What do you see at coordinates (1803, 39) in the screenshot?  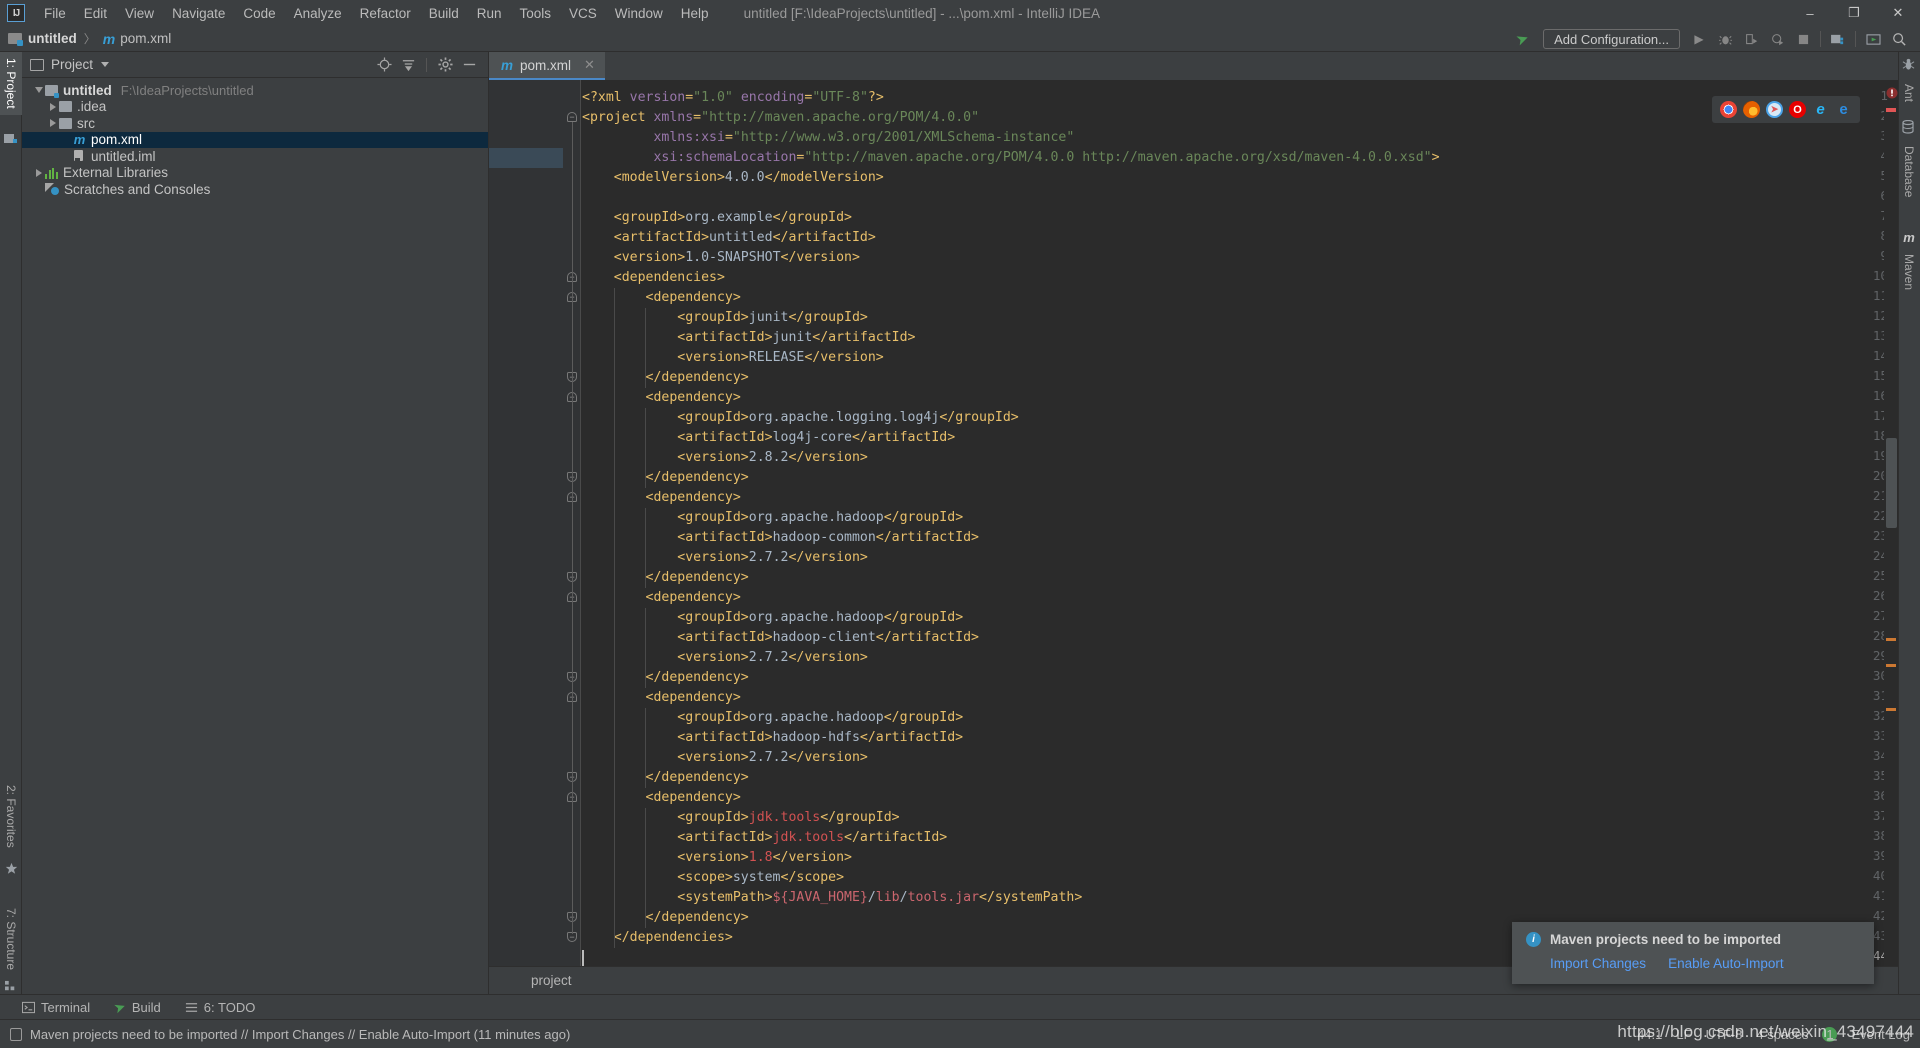 I see `stop-icon` at bounding box center [1803, 39].